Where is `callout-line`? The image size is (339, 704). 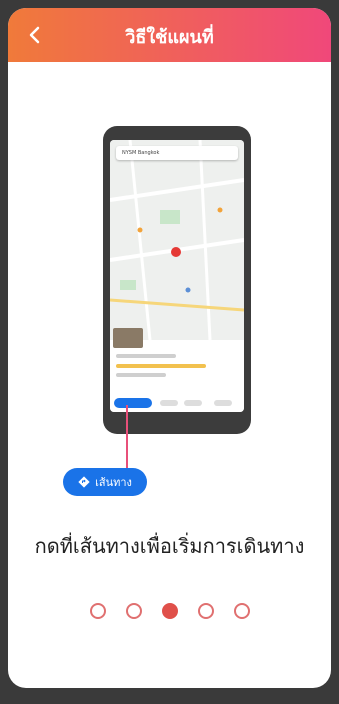 callout-line is located at coordinates (127, 441).